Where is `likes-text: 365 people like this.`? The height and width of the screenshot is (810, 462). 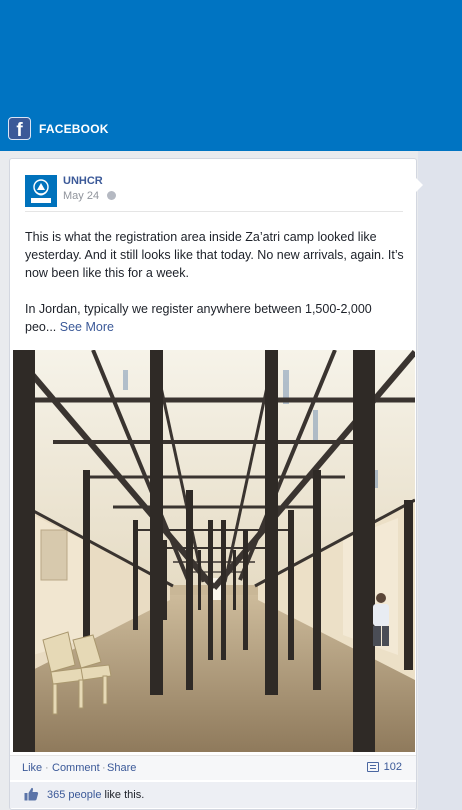 likes-text: 365 people like this. is located at coordinates (95, 795).